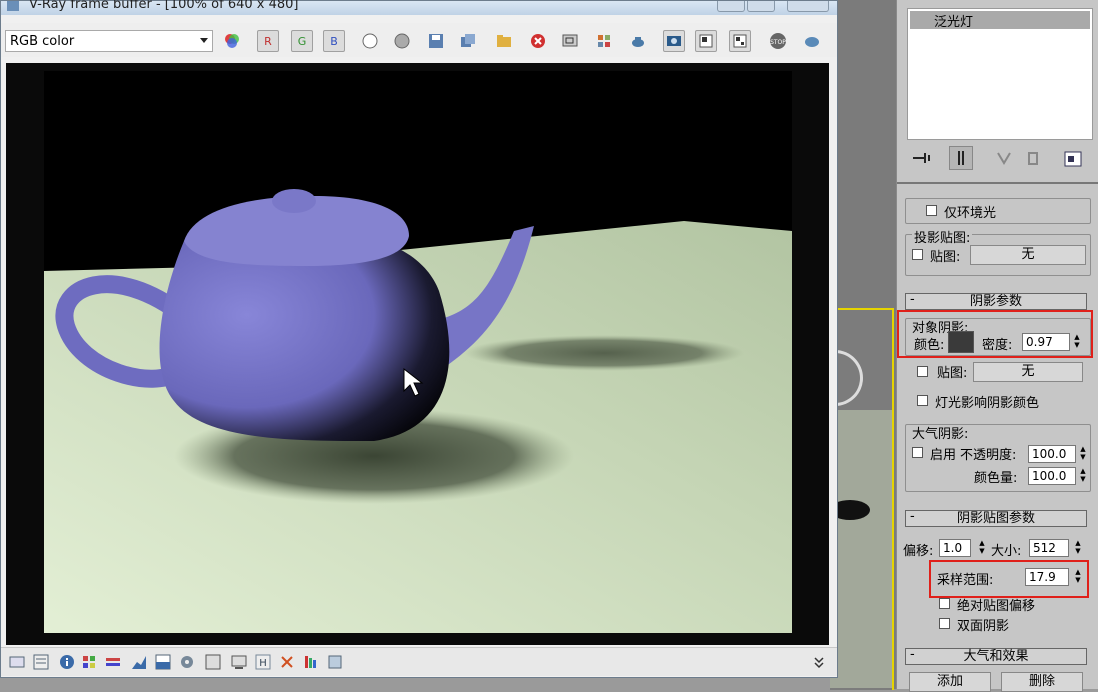 The width and height of the screenshot is (1098, 692). What do you see at coordinates (1078, 548) in the screenshot?
I see `size-spinner-arrows: ▲ ▼` at bounding box center [1078, 548].